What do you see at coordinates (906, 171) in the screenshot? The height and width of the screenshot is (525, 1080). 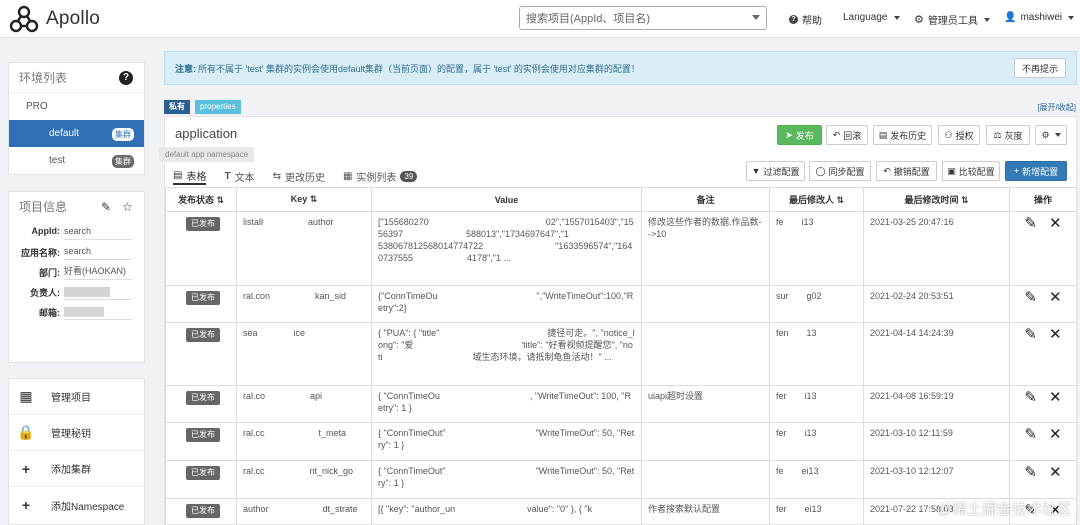 I see `revoke-config-button: ↶ 撤销配置` at bounding box center [906, 171].